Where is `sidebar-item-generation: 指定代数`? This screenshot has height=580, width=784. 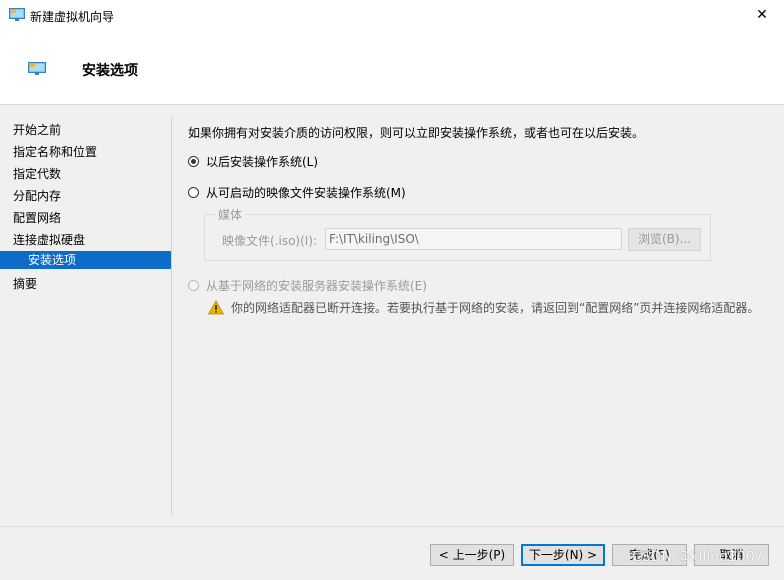 sidebar-item-generation: 指定代数 is located at coordinates (85, 174).